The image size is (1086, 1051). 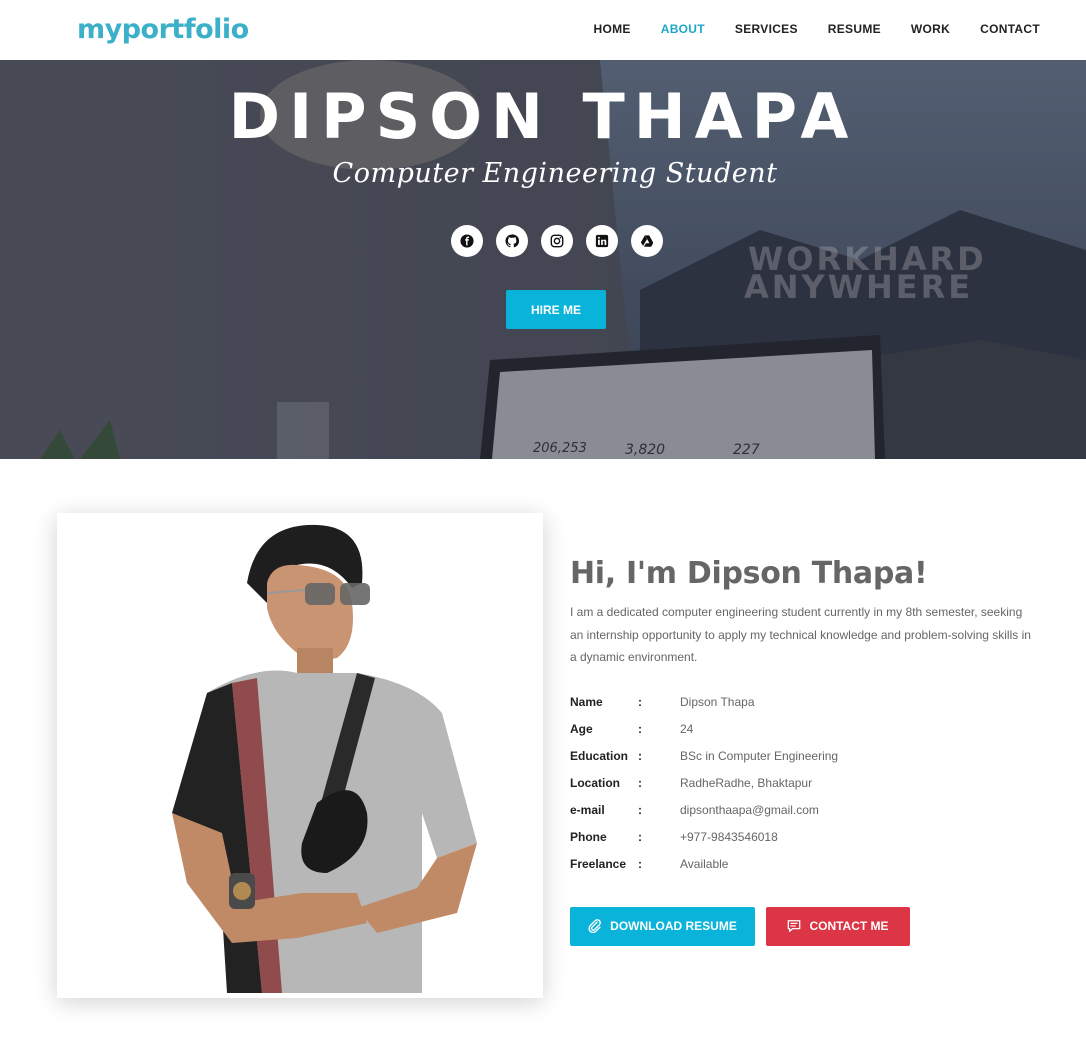 What do you see at coordinates (729, 837) in the screenshot?
I see `info-value: +977-9843546018` at bounding box center [729, 837].